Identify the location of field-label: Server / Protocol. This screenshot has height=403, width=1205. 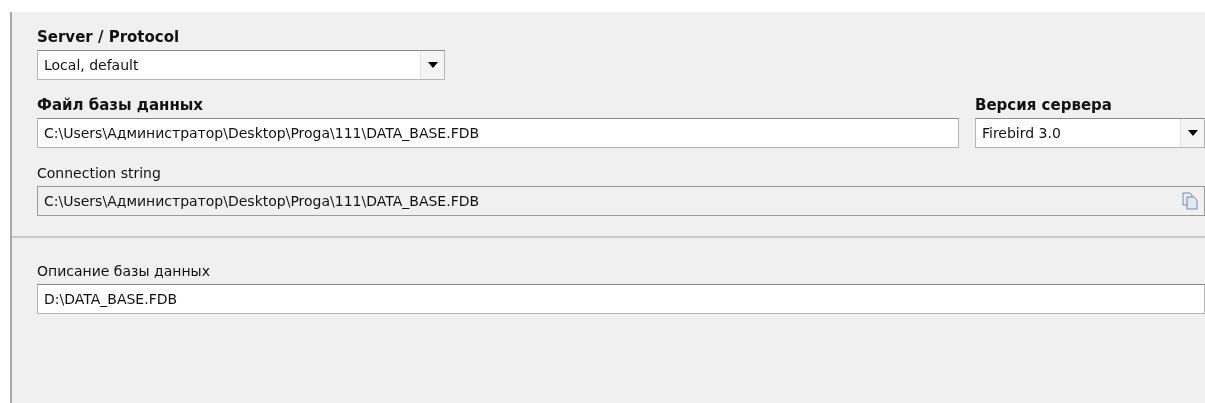
(109, 37).